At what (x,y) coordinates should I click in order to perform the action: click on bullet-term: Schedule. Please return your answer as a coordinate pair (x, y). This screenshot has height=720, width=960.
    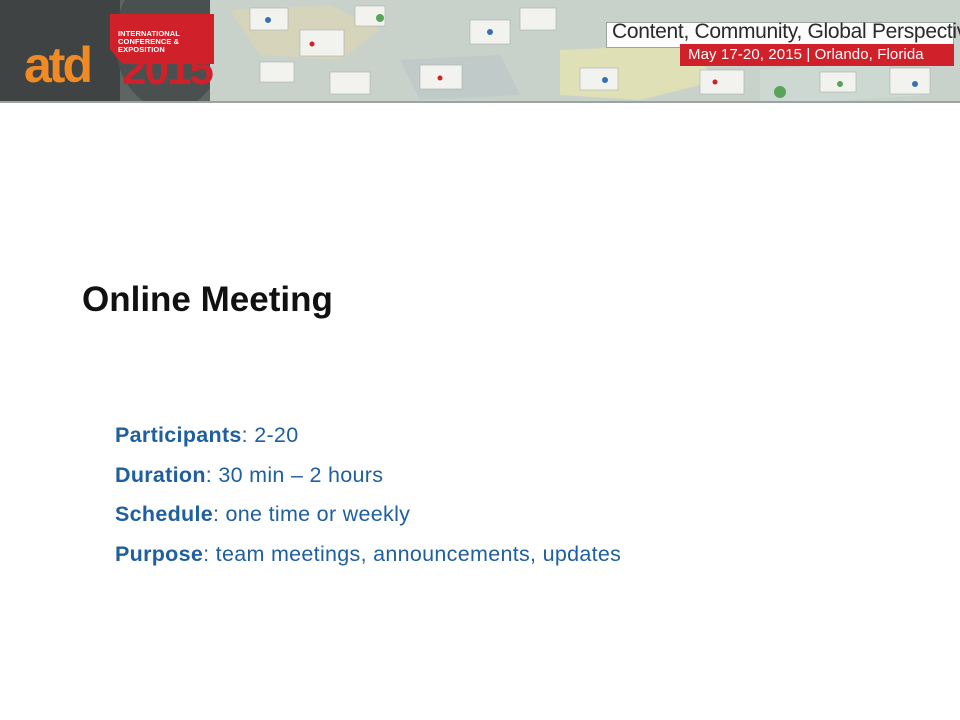
    Looking at the image, I should click on (164, 514).